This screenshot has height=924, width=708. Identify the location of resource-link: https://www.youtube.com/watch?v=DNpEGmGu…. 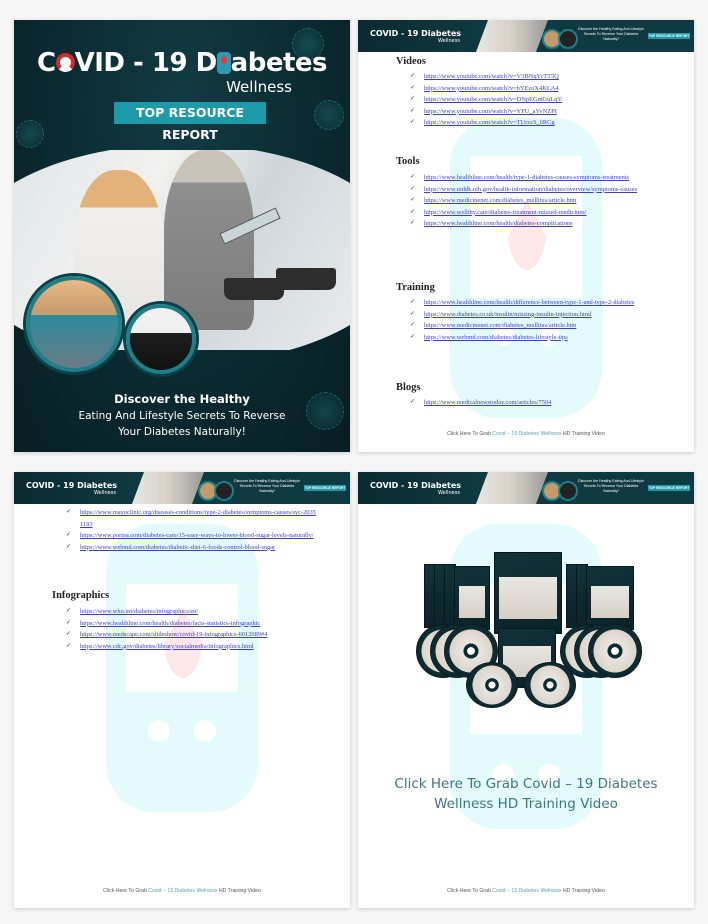
(493, 99).